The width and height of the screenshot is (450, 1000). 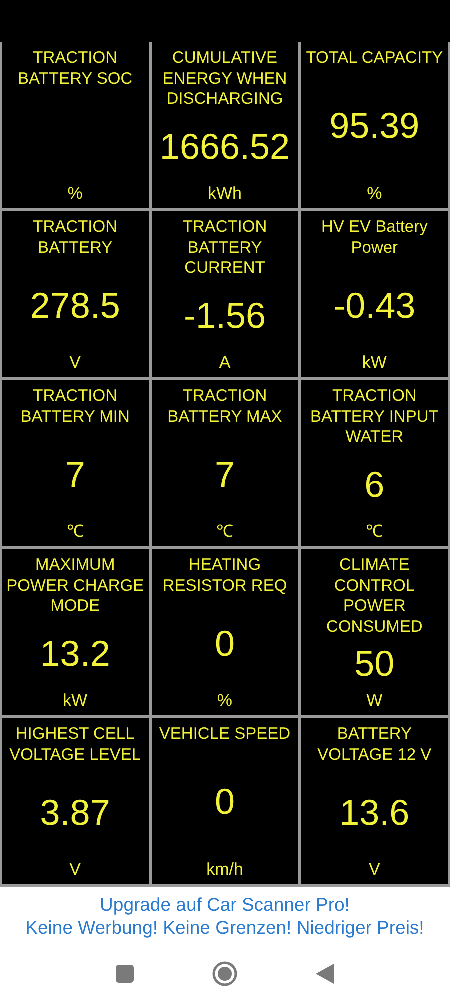 What do you see at coordinates (225, 146) in the screenshot?
I see `gauge-value: 1666.52` at bounding box center [225, 146].